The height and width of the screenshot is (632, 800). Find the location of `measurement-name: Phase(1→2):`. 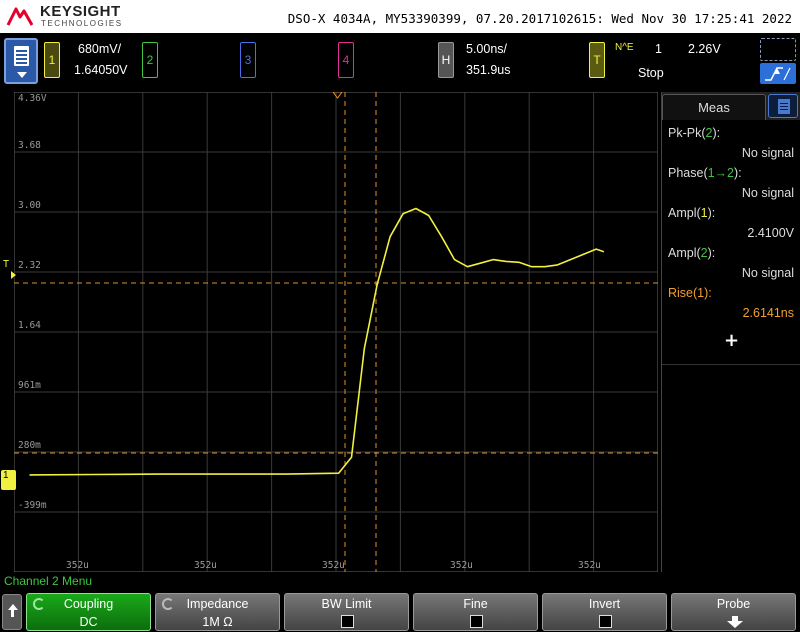

measurement-name: Phase(1→2): is located at coordinates (705, 173).